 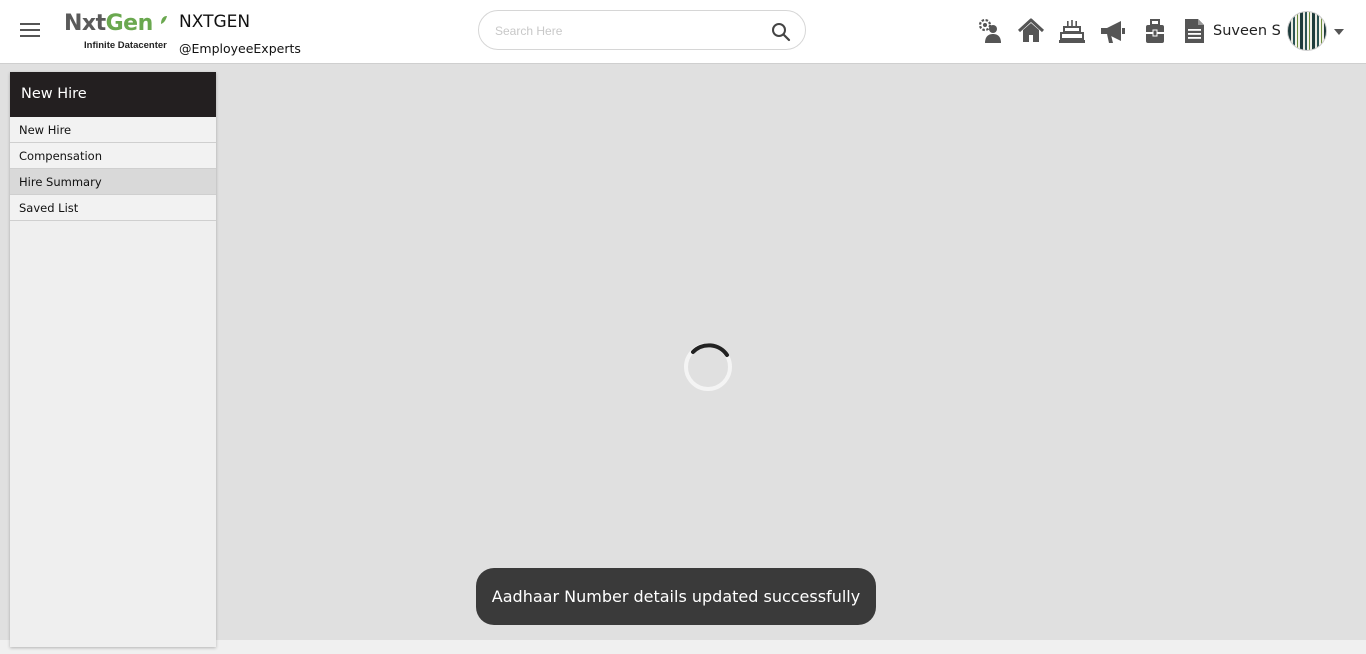 I want to click on birthday-cake-icon, so click(x=1072, y=31).